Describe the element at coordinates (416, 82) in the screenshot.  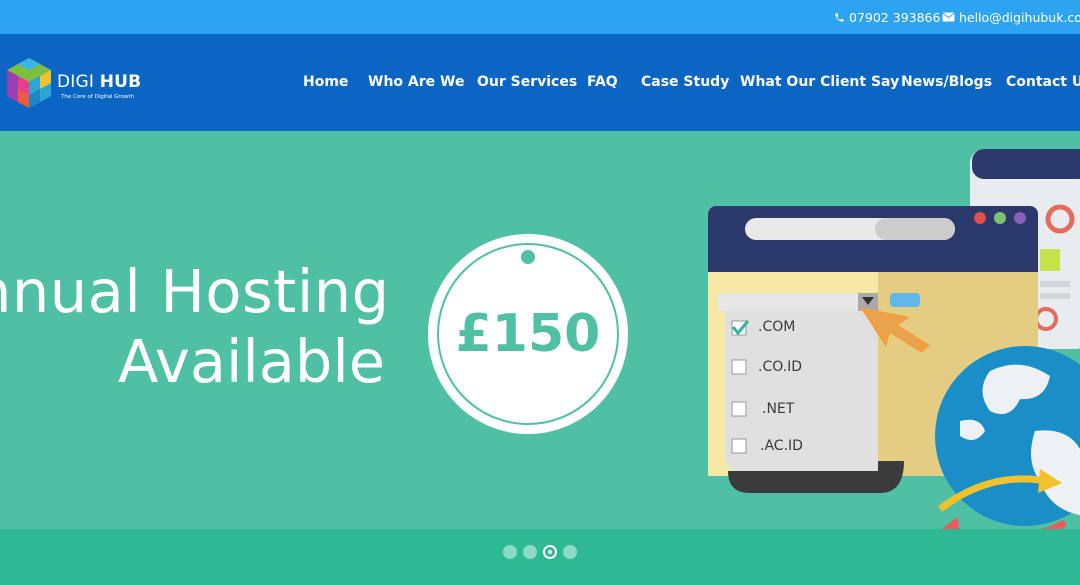
I see `nav-item-who-are-we: Who Are We` at that location.